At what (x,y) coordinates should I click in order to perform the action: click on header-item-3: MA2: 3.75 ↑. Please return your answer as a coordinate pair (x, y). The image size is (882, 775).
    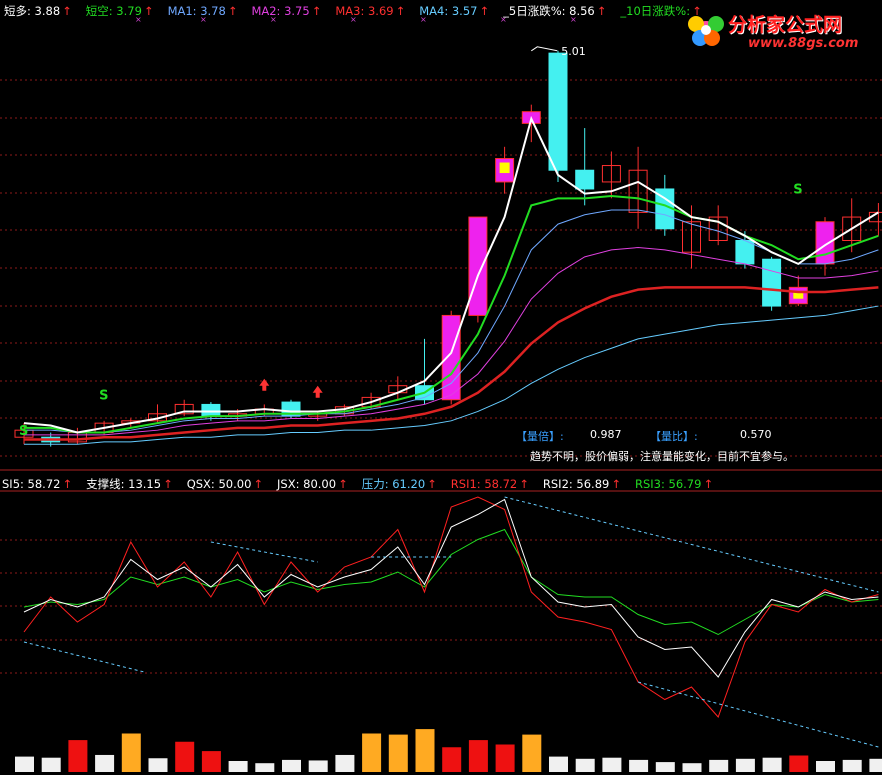
    Looking at the image, I should click on (286, 11).